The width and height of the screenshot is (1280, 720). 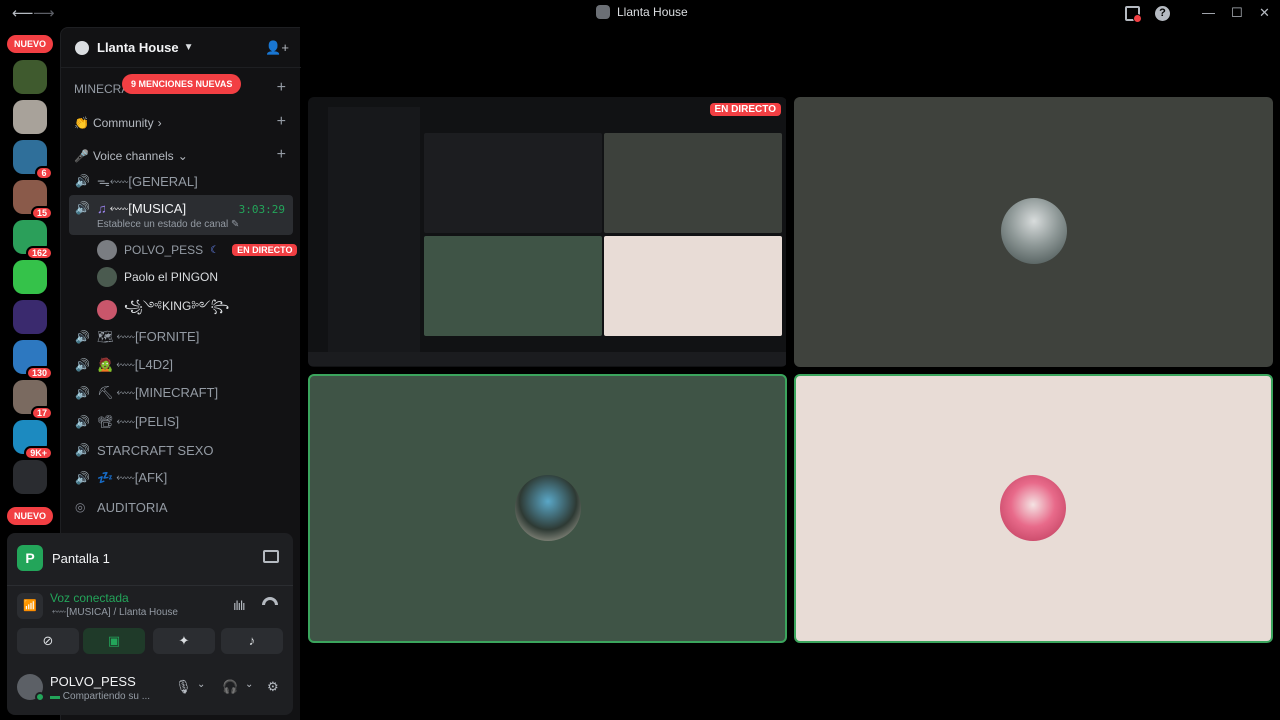 I want to click on channel-name: ᯓ⬳[GENERAL], so click(x=147, y=181).